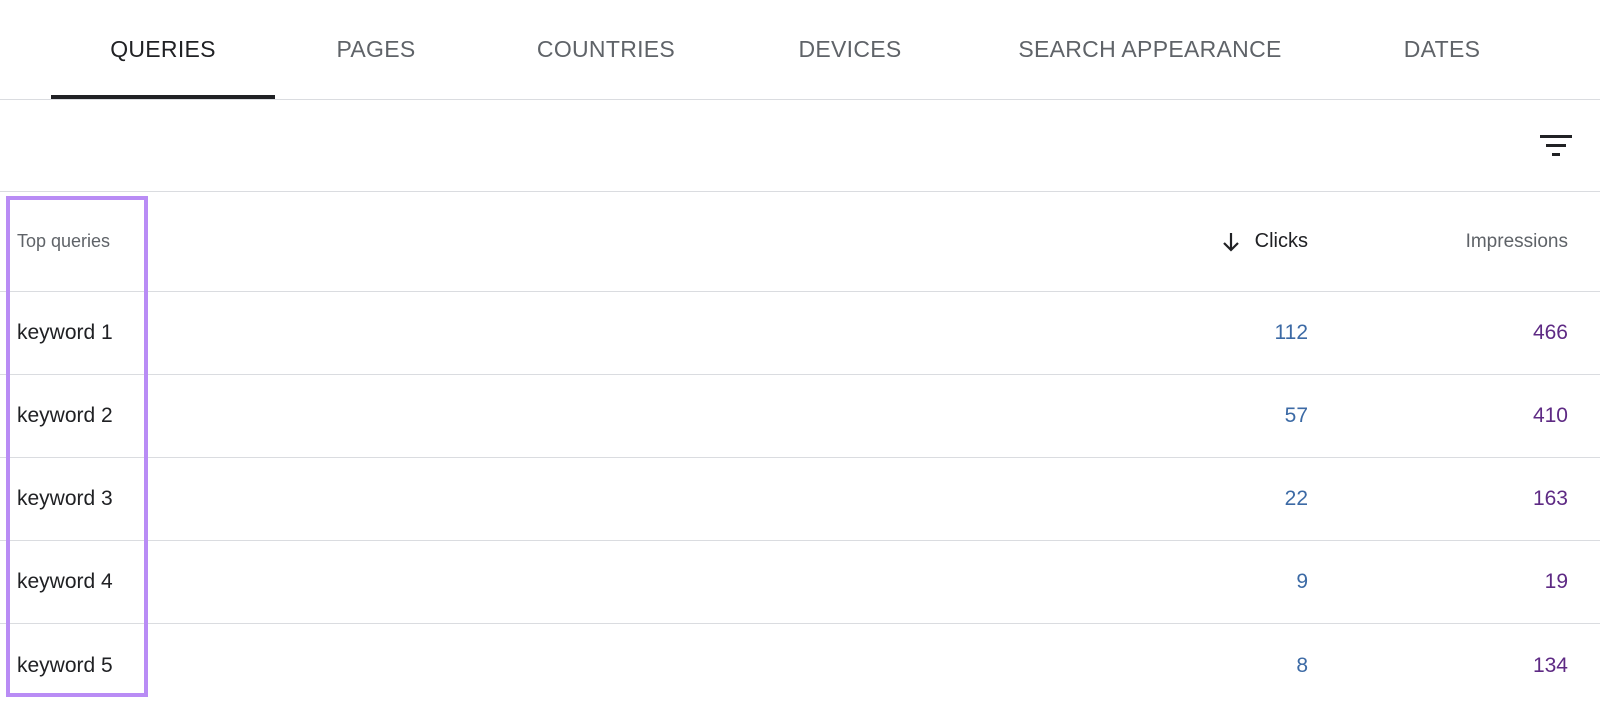  I want to click on query-cell: keyword 1, so click(65, 332).